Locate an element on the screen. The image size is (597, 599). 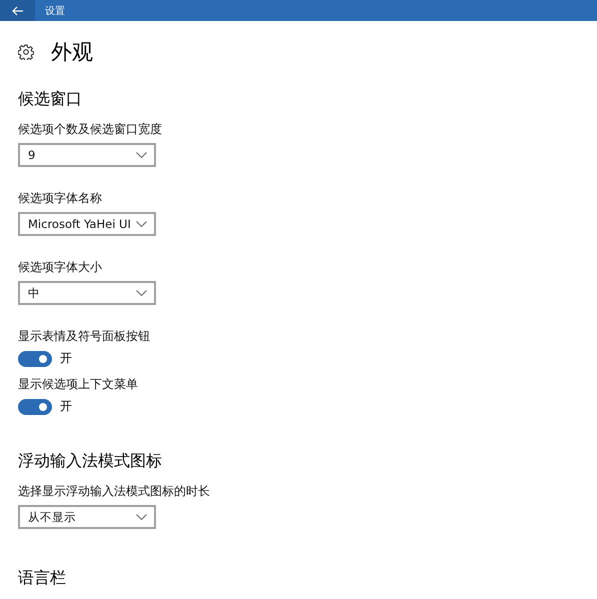
section-heading: 浮动输入法模式图标 is located at coordinates (90, 461).